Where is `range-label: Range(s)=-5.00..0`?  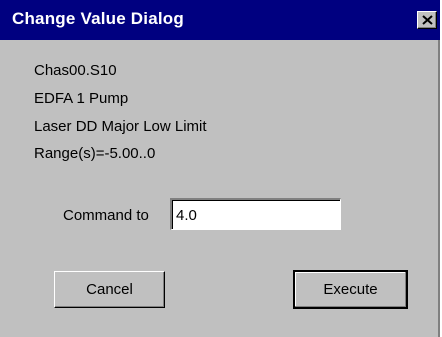
range-label: Range(s)=-5.00..0 is located at coordinates (95, 153).